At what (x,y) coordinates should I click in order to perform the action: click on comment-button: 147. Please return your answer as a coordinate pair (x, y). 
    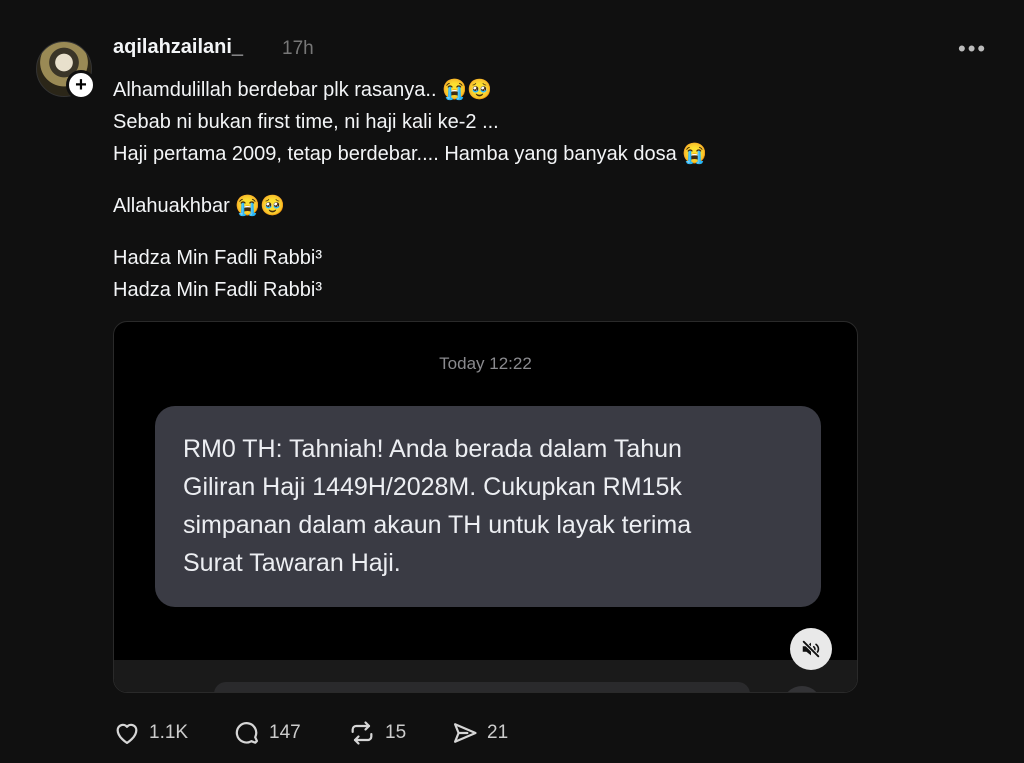
    Looking at the image, I should click on (267, 733).